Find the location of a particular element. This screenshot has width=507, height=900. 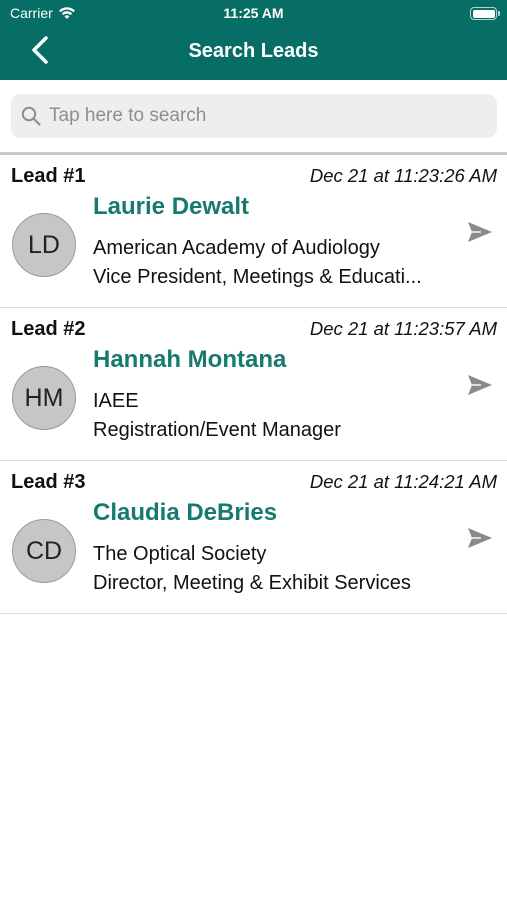

lead-job-title: Registration/Event Manager is located at coordinates (217, 430).